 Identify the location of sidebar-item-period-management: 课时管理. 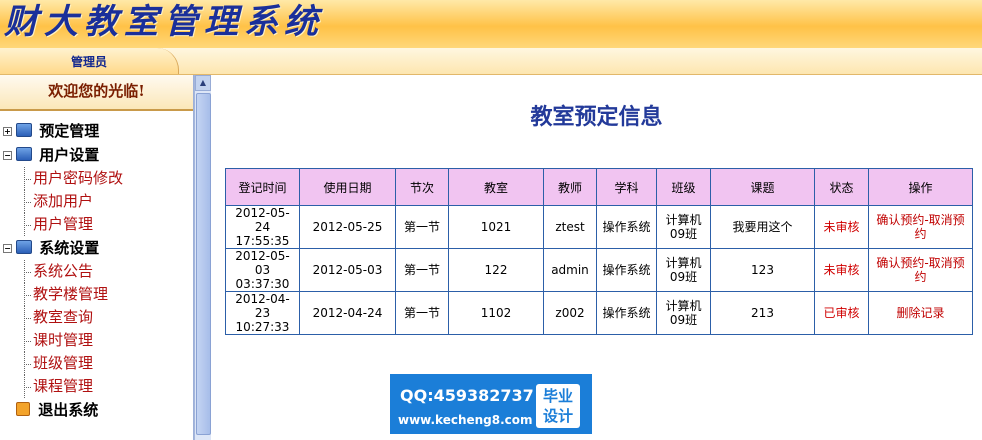
(96, 340).